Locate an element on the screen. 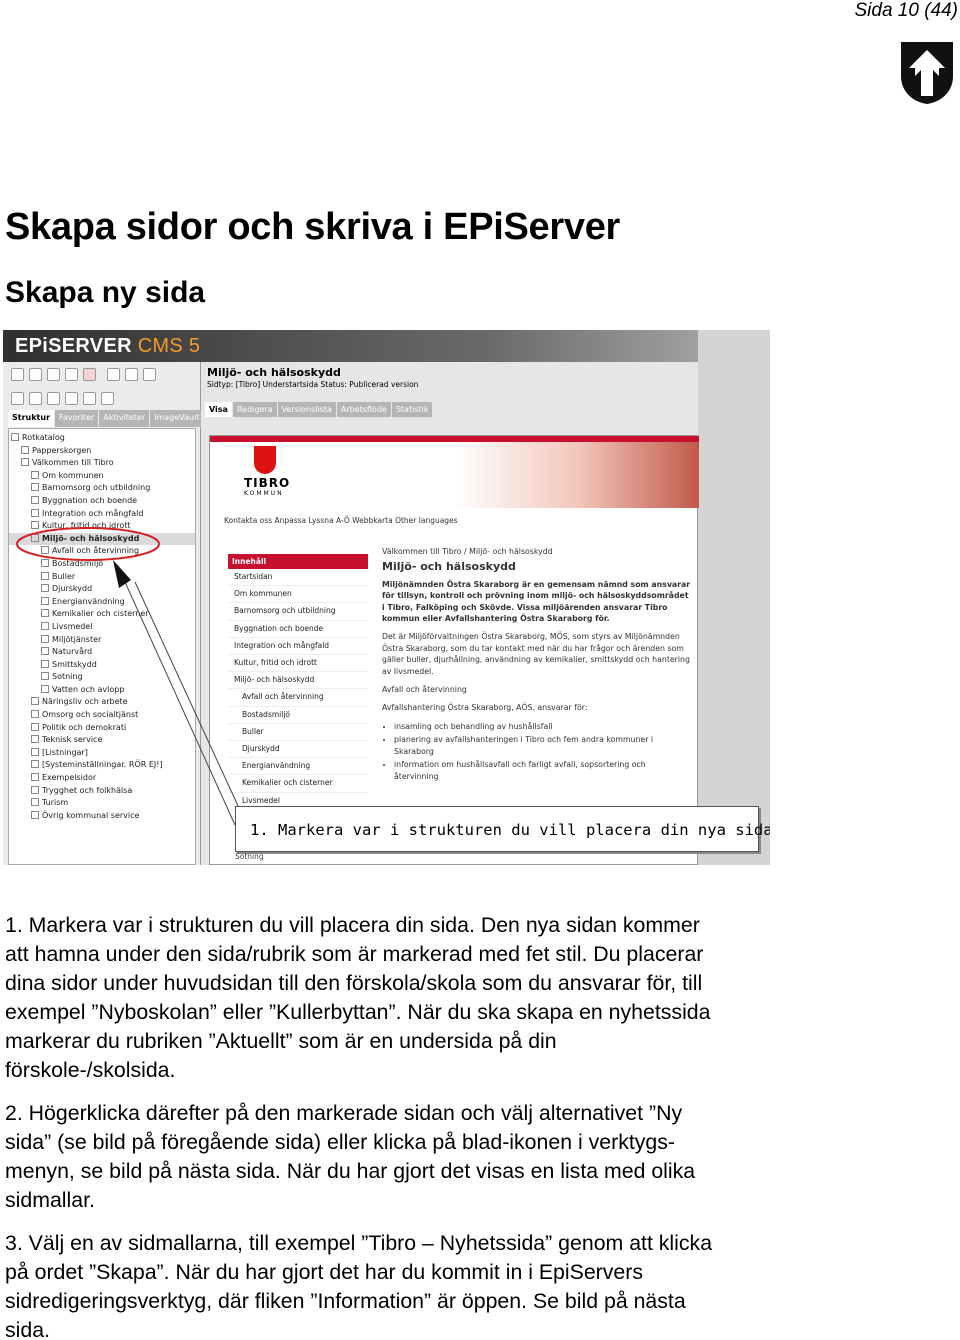 The width and height of the screenshot is (960, 1340). section-heading: Skapa ny sida is located at coordinates (105, 292).